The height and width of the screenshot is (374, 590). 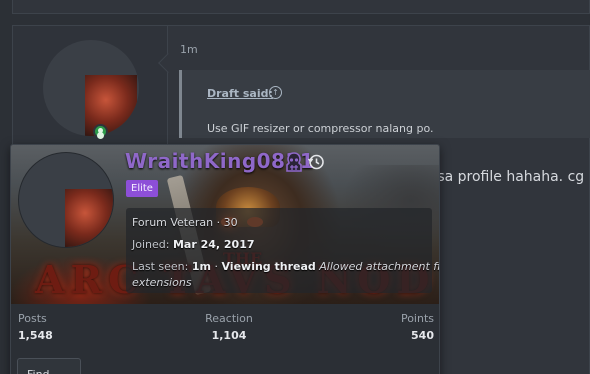 What do you see at coordinates (229, 318) in the screenshot?
I see `stat-label: Reaction` at bounding box center [229, 318].